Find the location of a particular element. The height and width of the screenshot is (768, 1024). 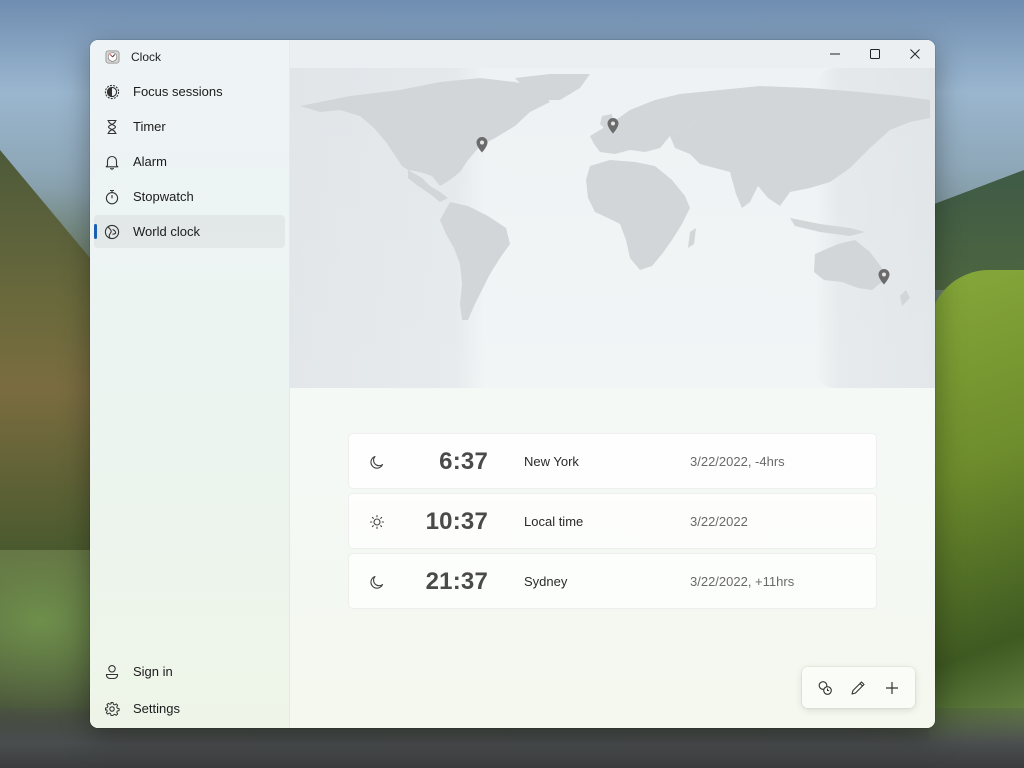

sun-icon is located at coordinates (377, 522).